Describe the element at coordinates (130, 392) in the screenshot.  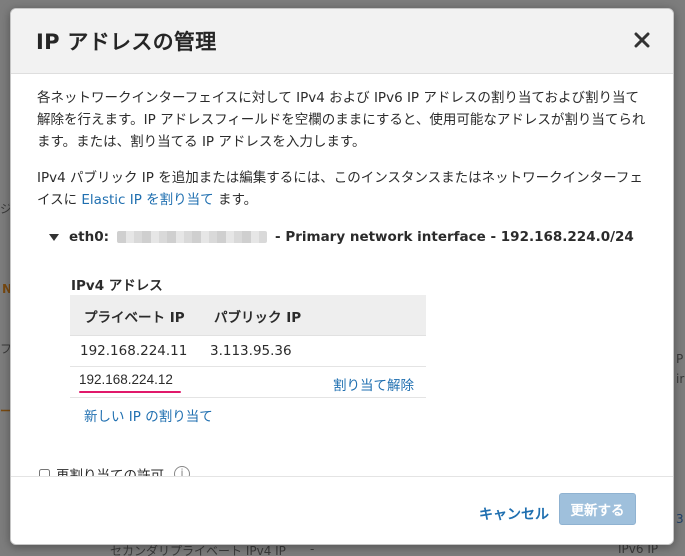
I see `highlight-underline` at that location.